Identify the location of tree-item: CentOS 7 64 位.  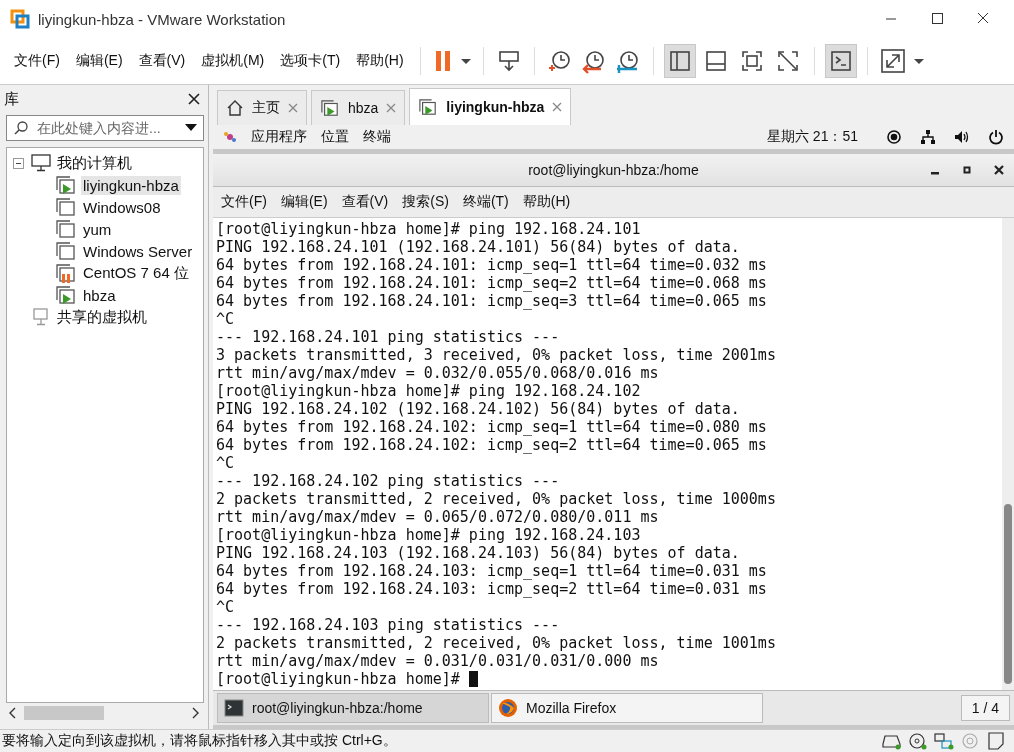
(136, 273).